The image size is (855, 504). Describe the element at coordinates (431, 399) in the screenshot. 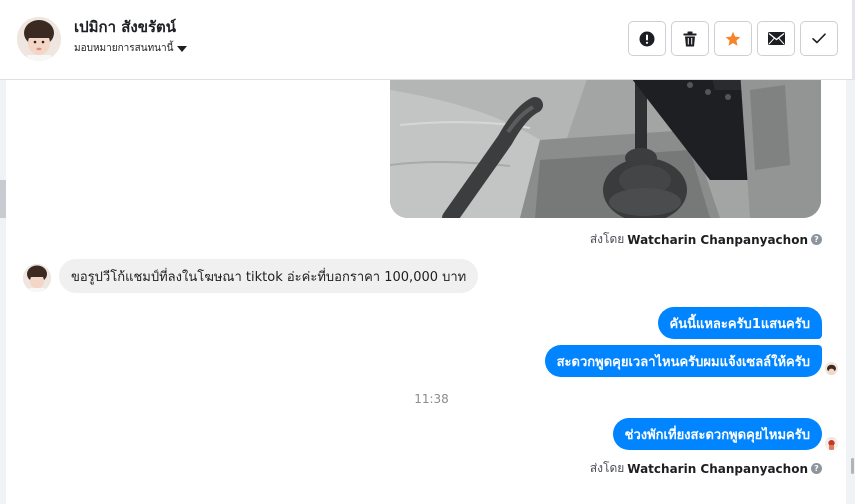

I see `message-timestamp: 11:38` at that location.